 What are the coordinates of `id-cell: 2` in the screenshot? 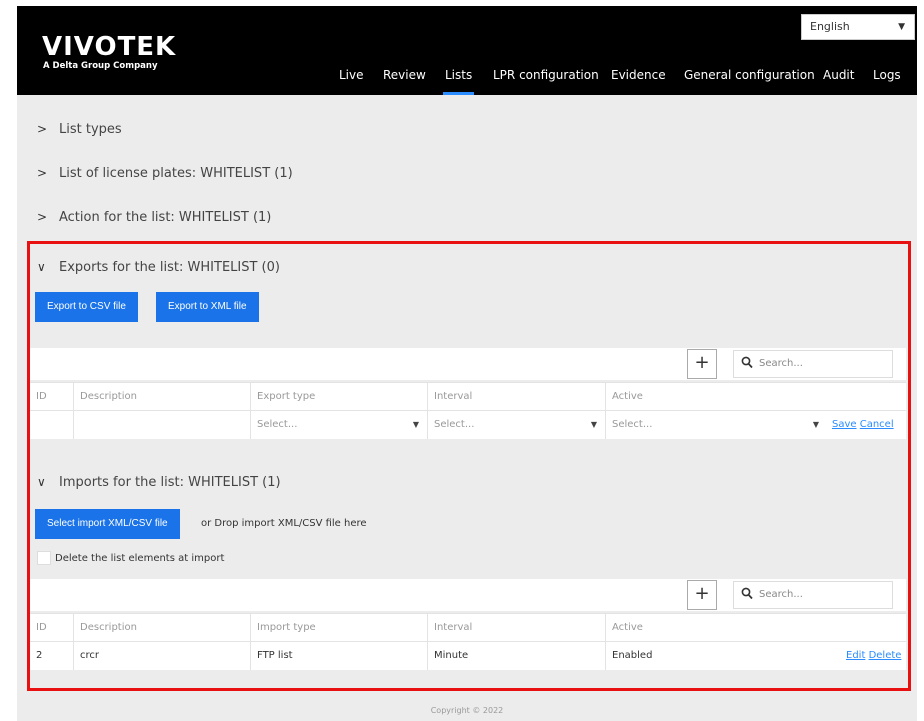 It's located at (39, 655).